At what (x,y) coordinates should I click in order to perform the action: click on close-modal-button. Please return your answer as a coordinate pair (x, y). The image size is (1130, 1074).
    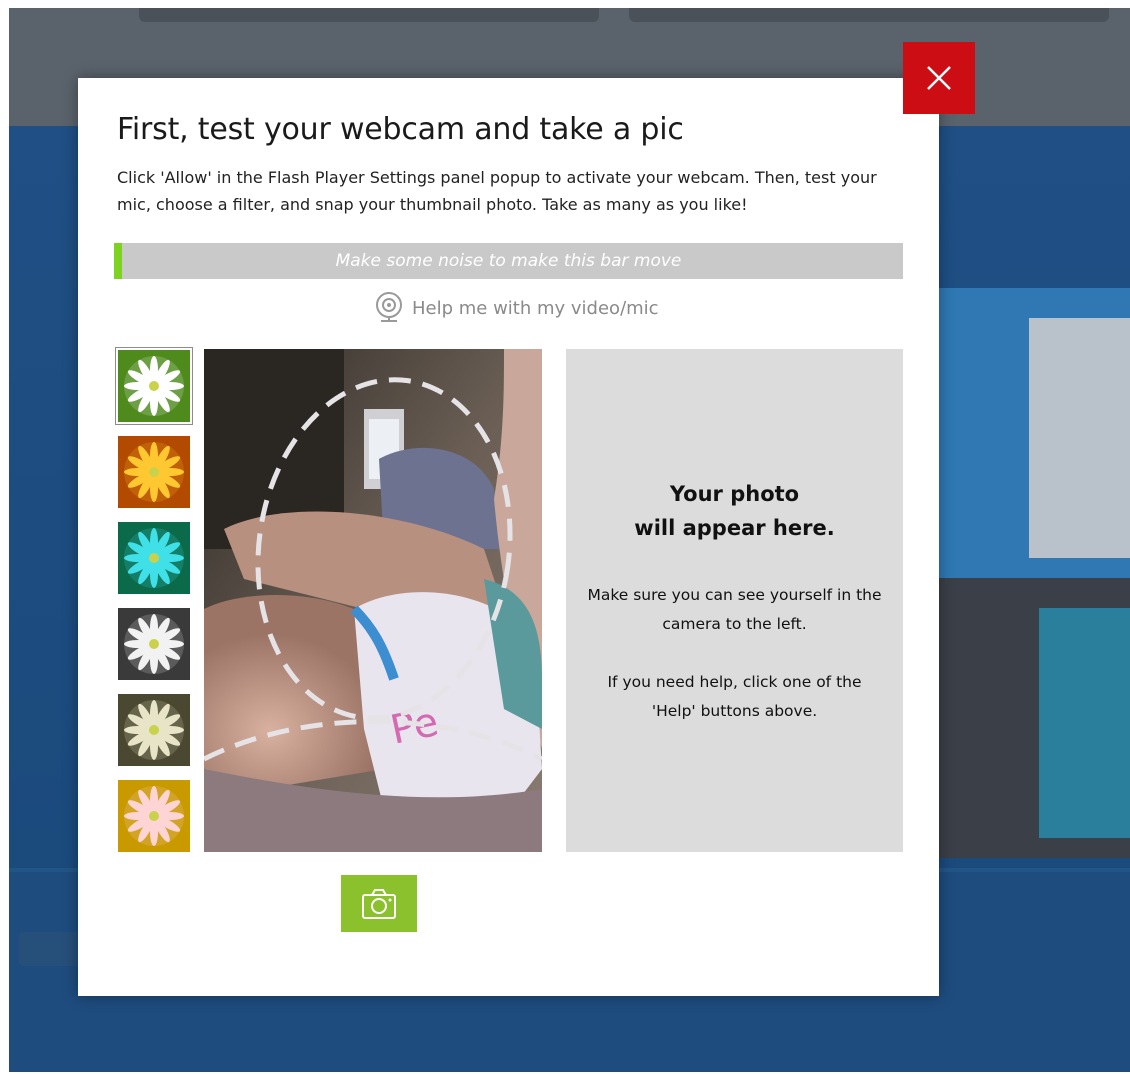
    Looking at the image, I should click on (939, 78).